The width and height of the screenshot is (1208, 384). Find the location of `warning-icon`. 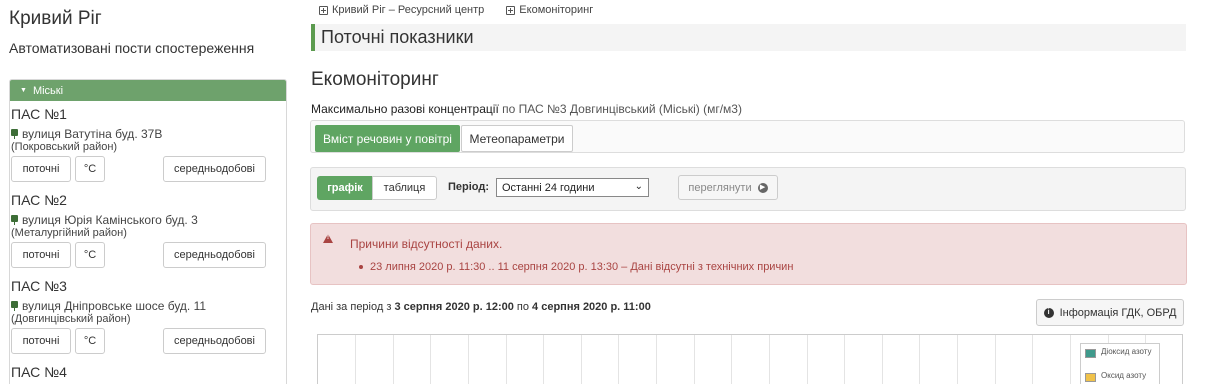

warning-icon is located at coordinates (328, 238).